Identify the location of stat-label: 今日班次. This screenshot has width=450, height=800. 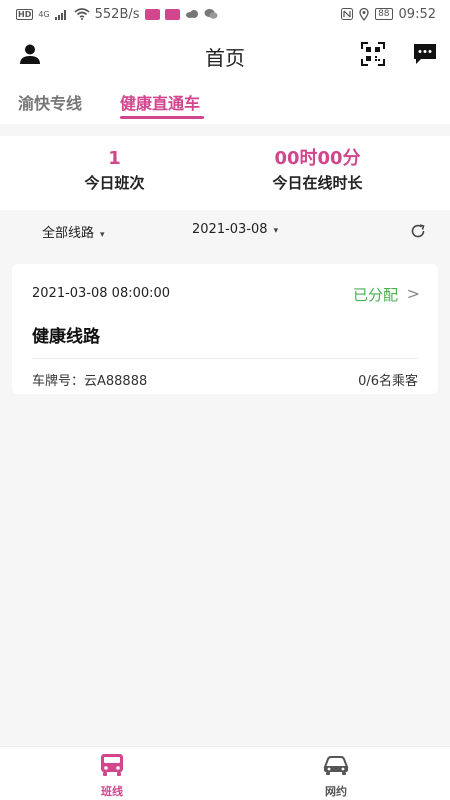
(114, 183).